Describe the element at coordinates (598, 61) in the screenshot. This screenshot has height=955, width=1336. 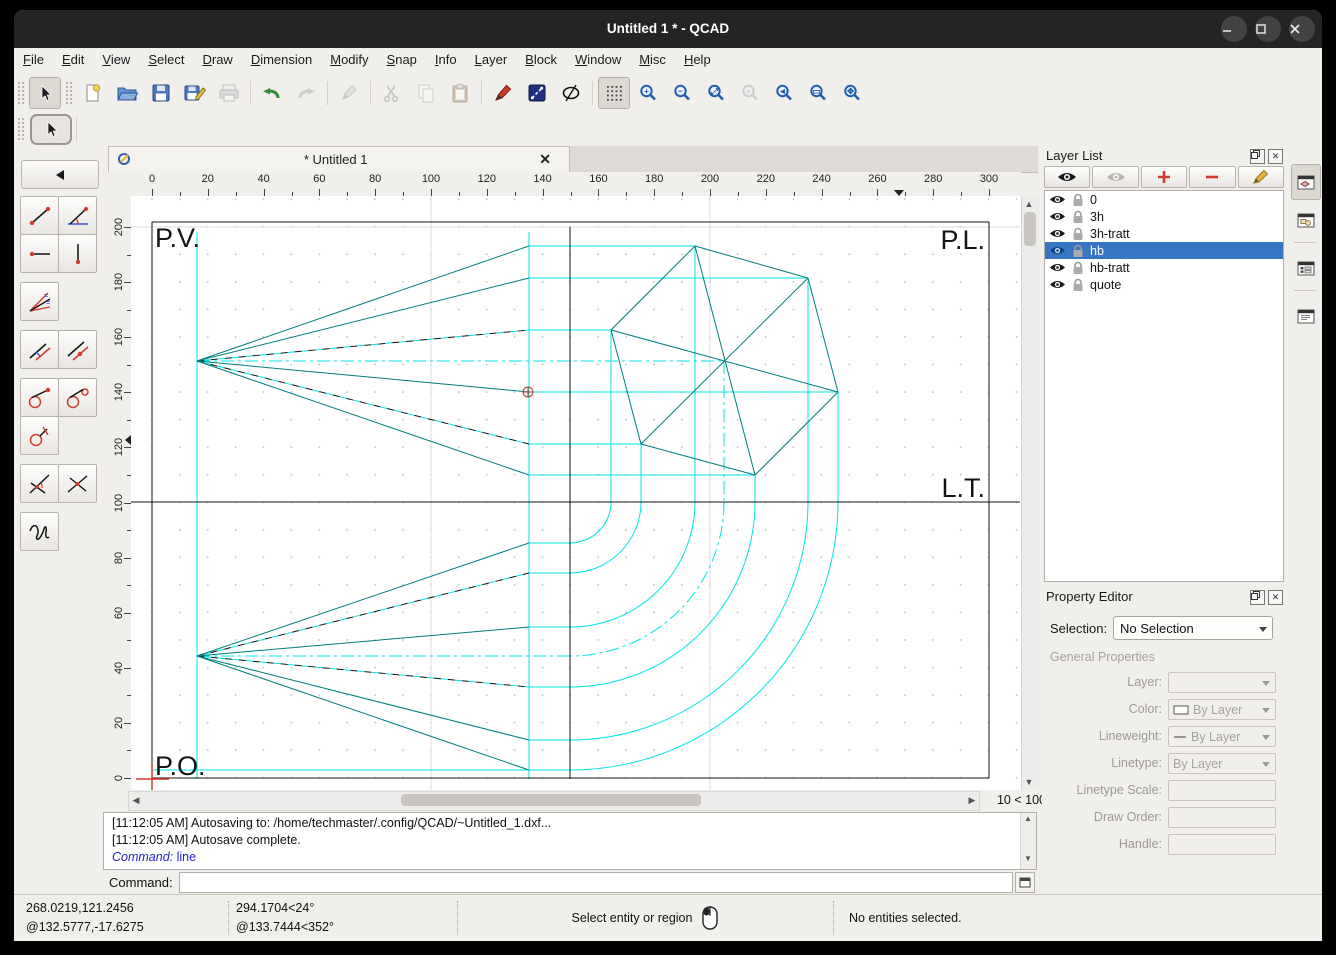
I see `menu-window: Window` at that location.